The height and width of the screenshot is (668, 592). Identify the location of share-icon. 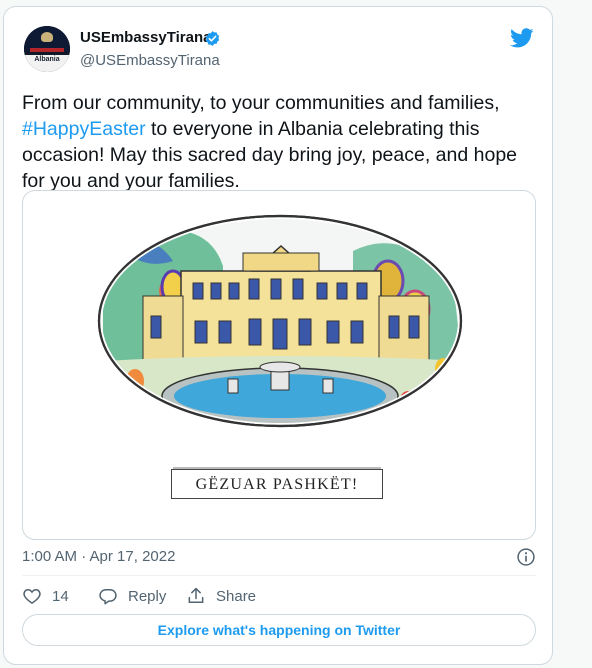
(196, 595).